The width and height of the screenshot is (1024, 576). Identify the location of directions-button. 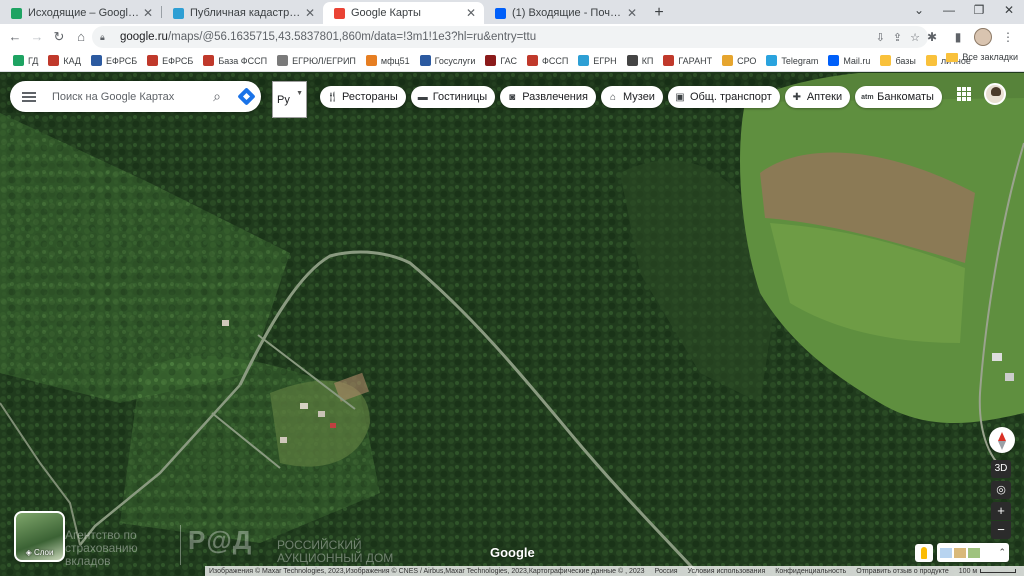
(246, 96).